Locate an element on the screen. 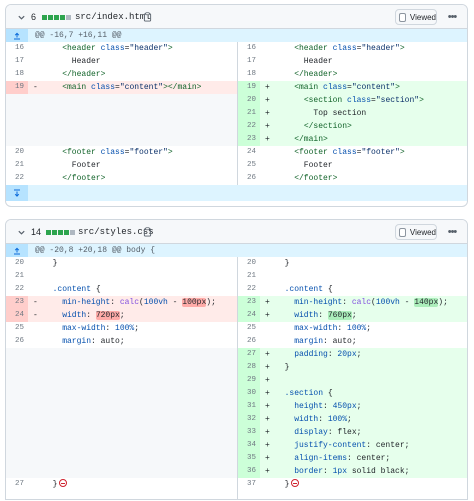 This screenshot has width=474, height=501. line-number is located at coordinates (17, 458).